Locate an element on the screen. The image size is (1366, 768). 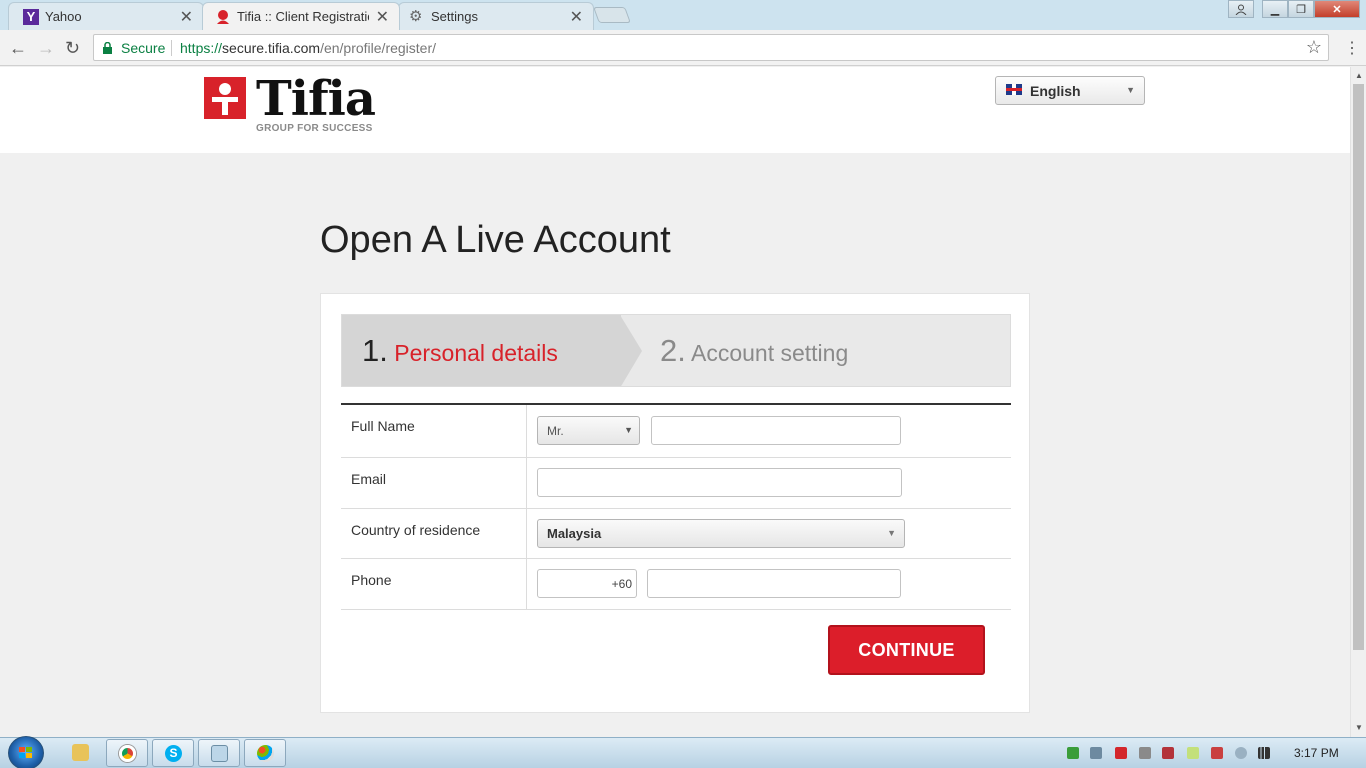
signal-bars-icon is located at coordinates (1264, 753).